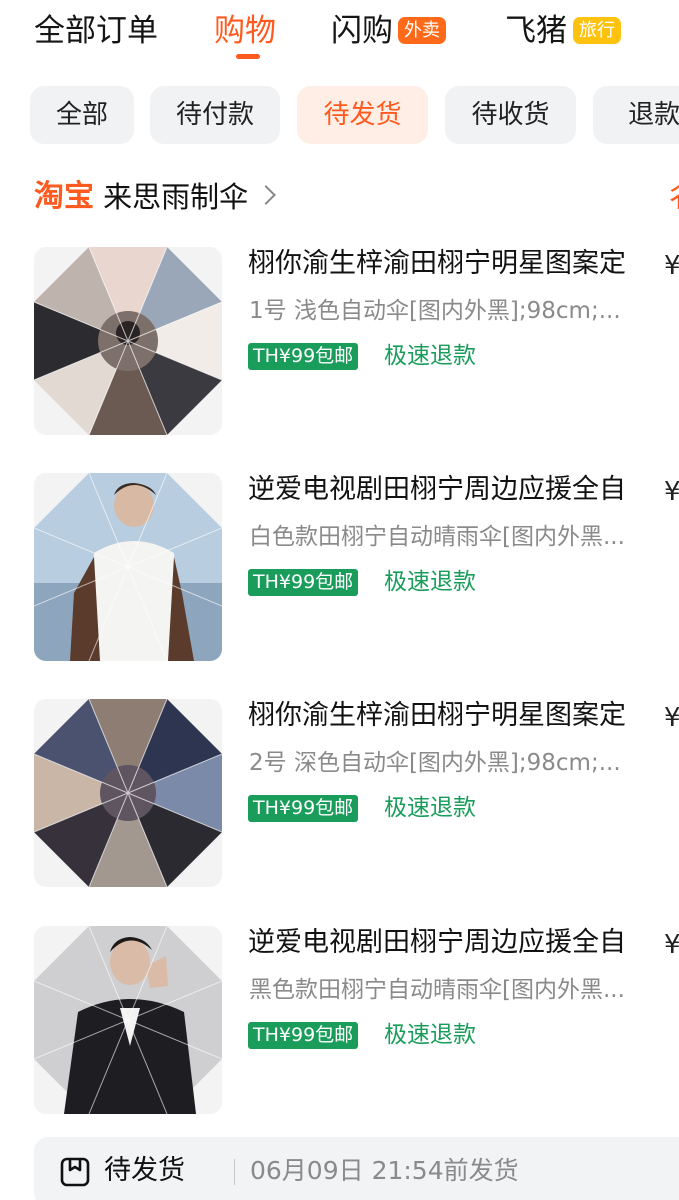 The height and width of the screenshot is (1200, 679). Describe the element at coordinates (176, 197) in the screenshot. I see `shop-name: 来思雨制伞` at that location.